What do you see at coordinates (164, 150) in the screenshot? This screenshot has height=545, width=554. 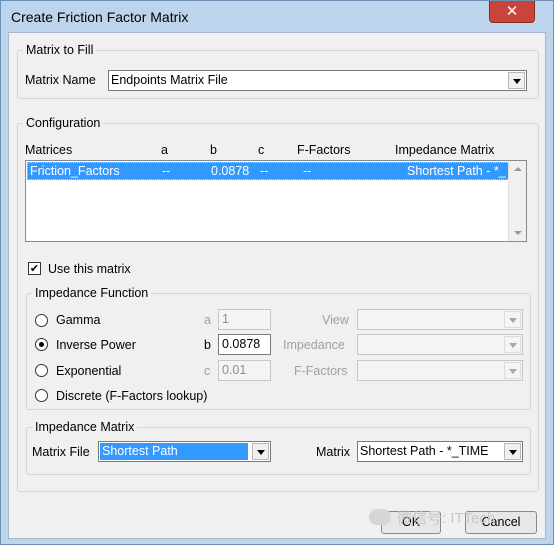 I see `column-header-a: a` at bounding box center [164, 150].